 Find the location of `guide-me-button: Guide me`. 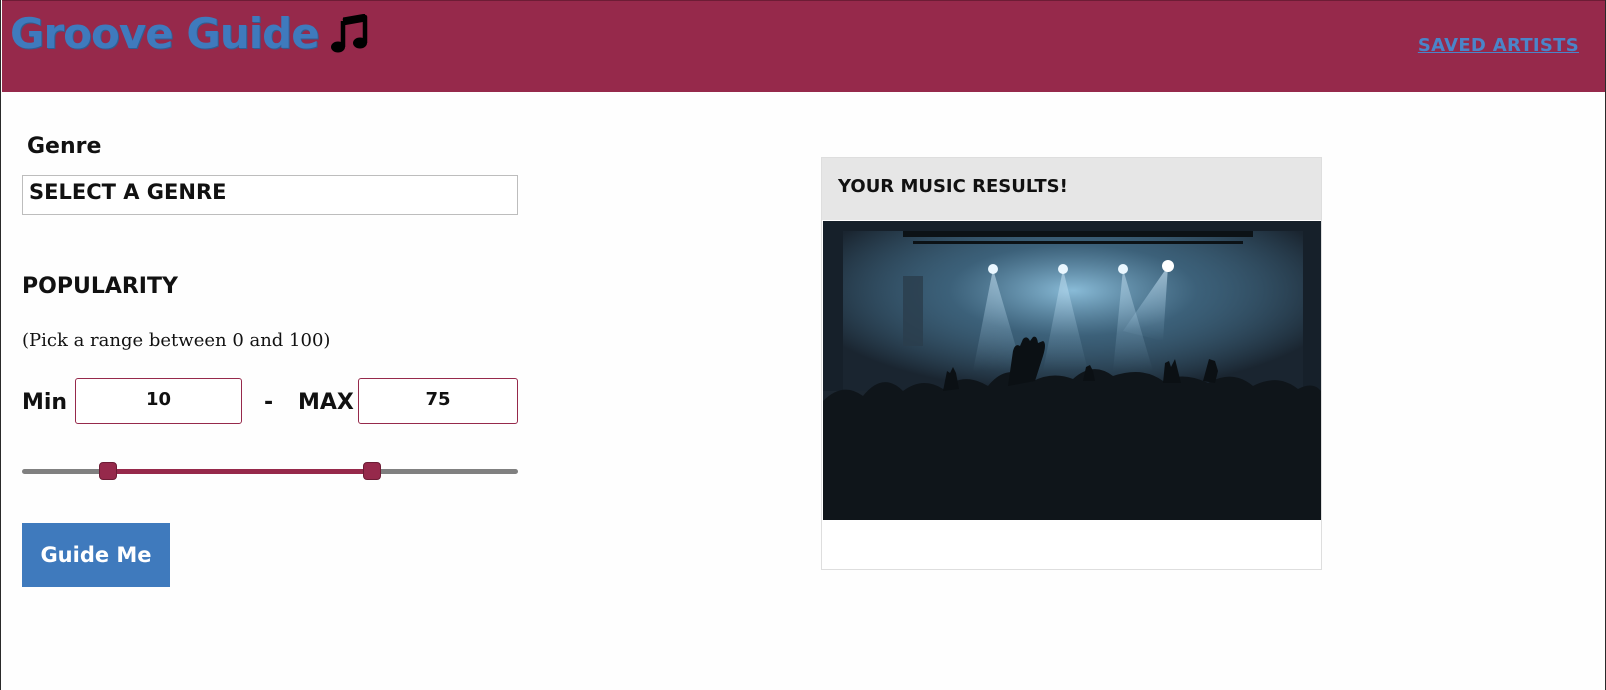

guide-me-button: Guide me is located at coordinates (96, 555).